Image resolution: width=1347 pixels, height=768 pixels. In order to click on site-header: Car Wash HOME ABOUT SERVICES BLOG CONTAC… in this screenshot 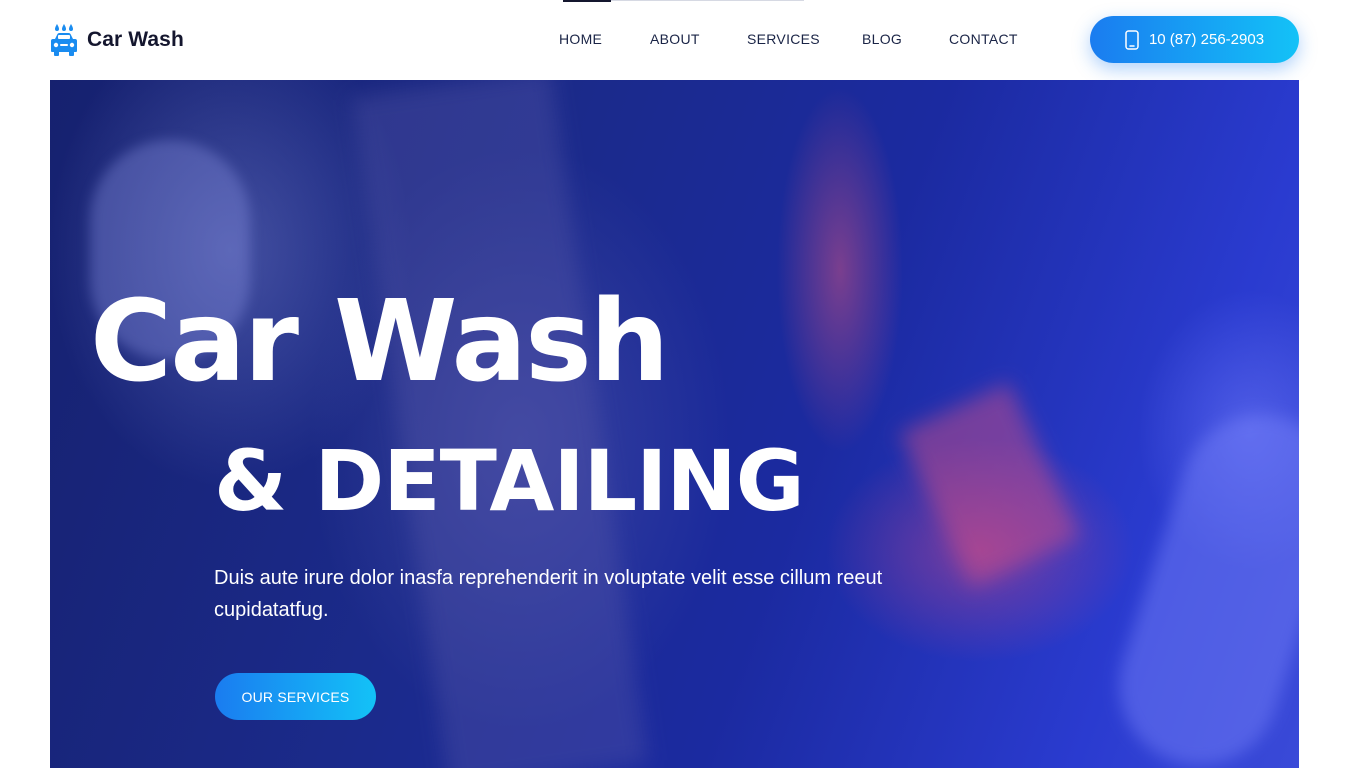, I will do `click(673, 40)`.